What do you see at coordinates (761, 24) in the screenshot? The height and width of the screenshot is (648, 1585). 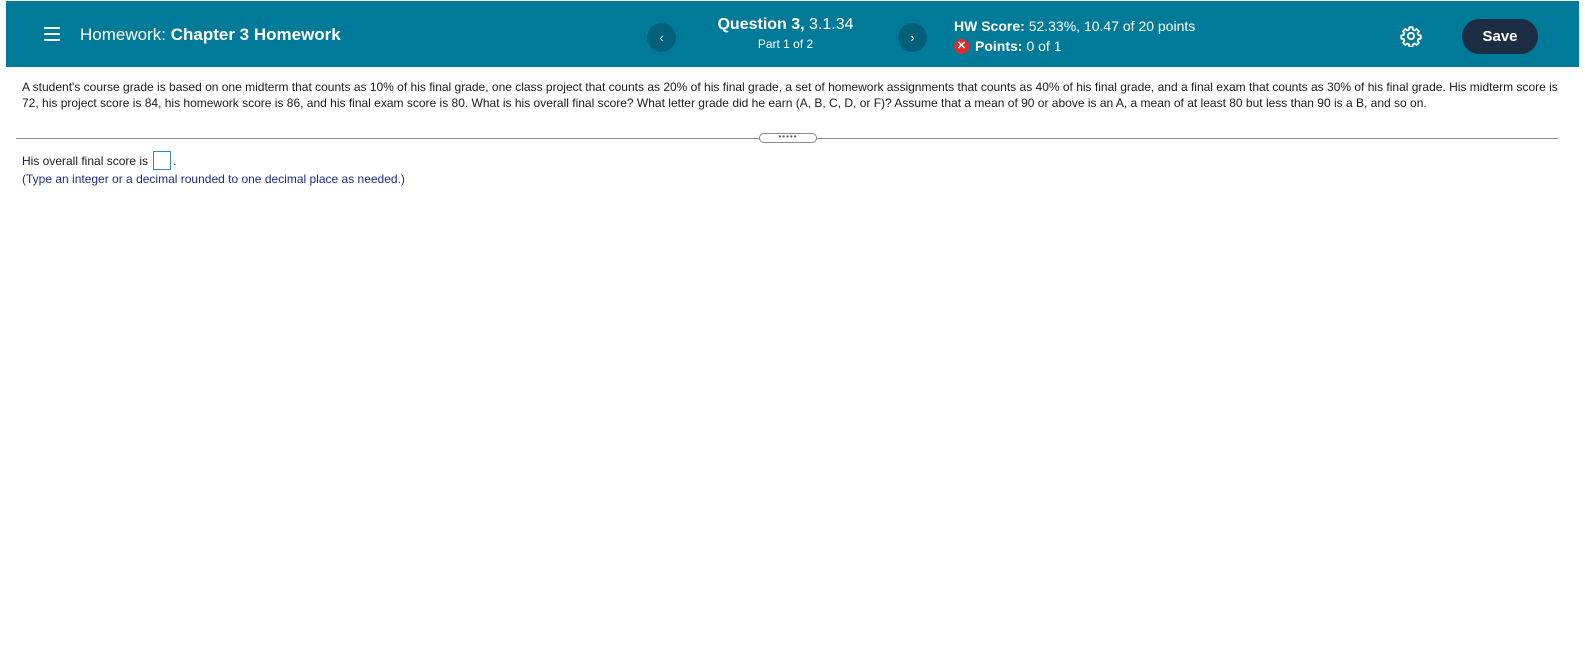 I see `question-label: Question 3,` at bounding box center [761, 24].